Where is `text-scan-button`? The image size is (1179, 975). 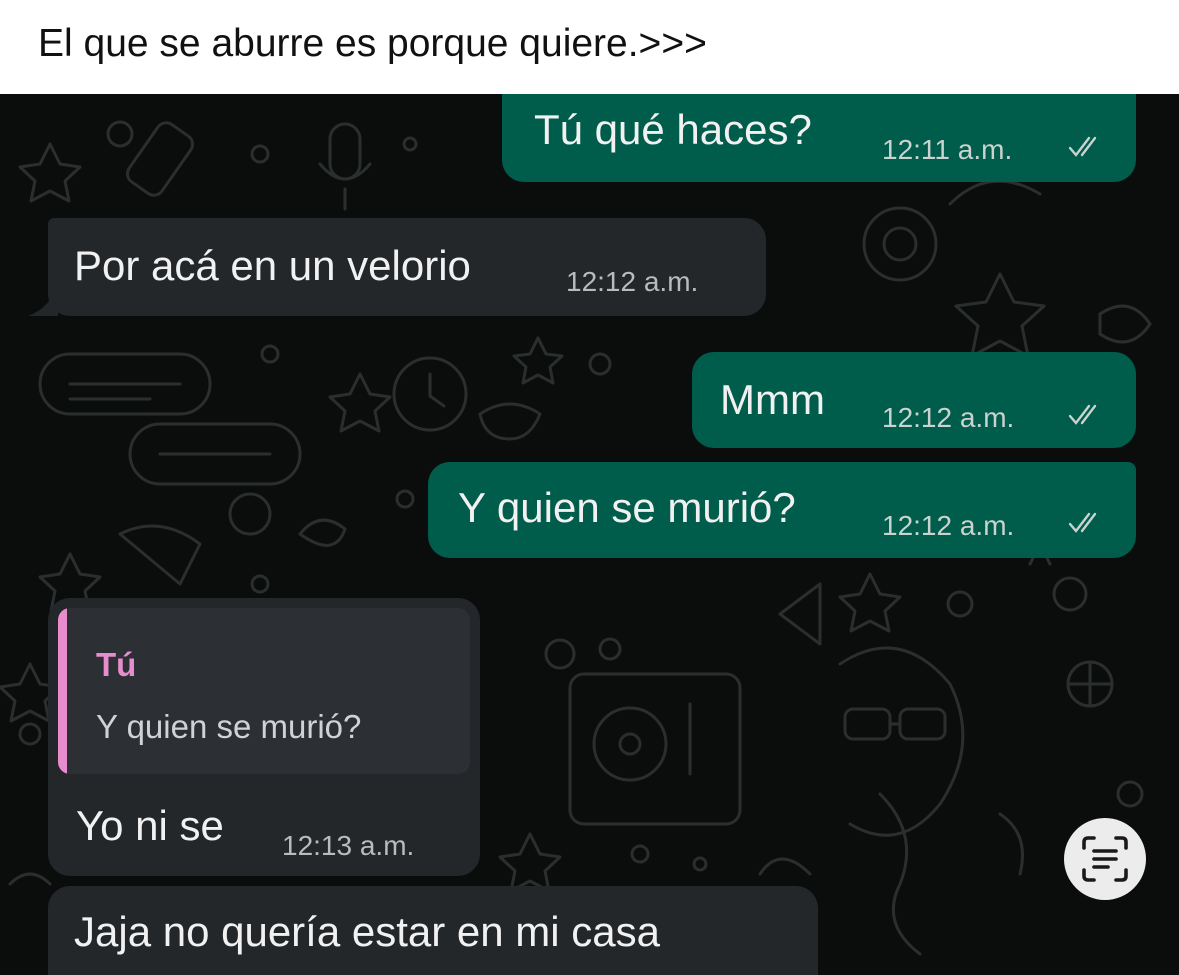
text-scan-button is located at coordinates (1105, 859).